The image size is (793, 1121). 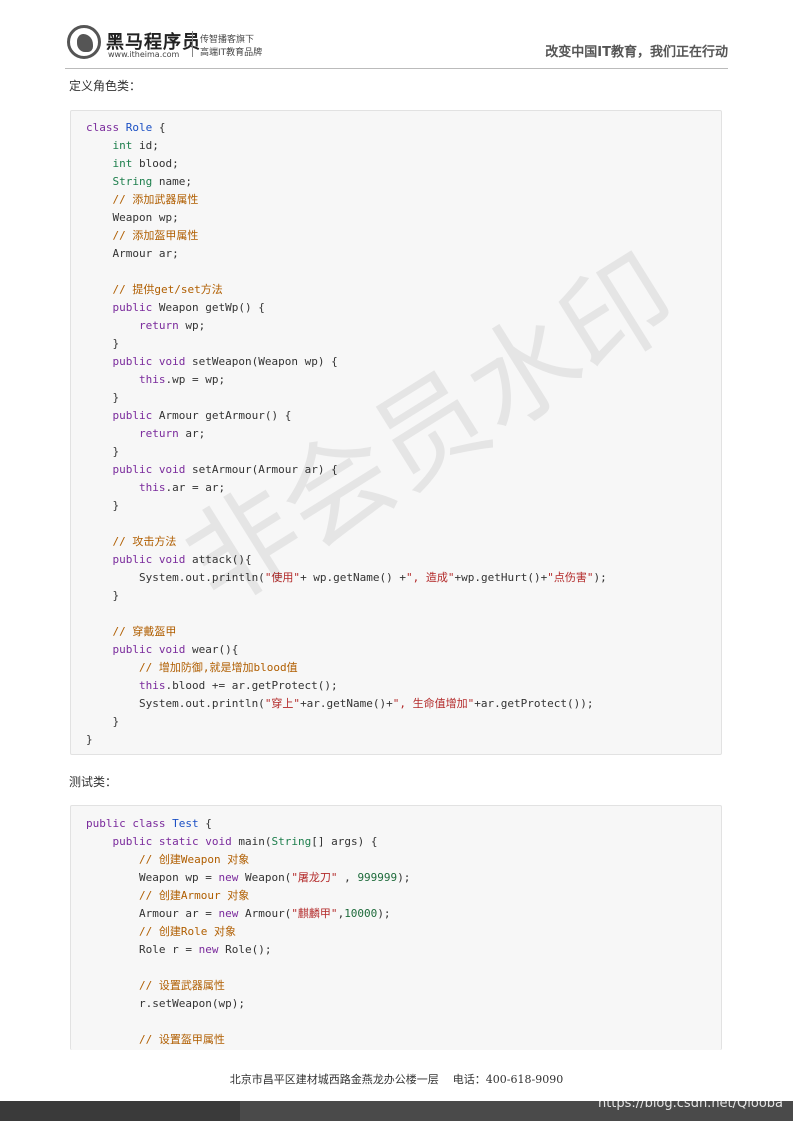 I want to click on code-line: return ar;, so click(x=145, y=434).